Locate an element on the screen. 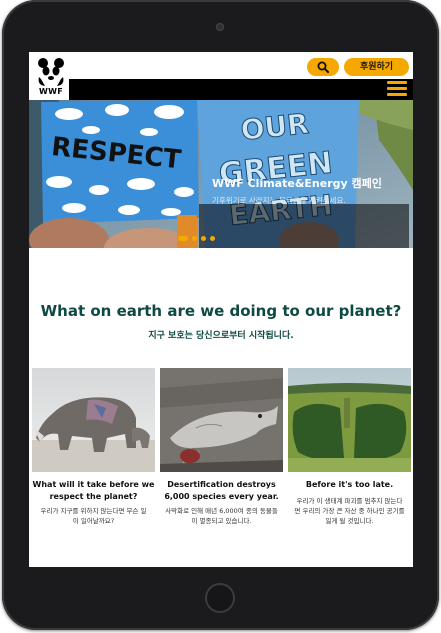 The width and height of the screenshot is (441, 633). card-desc-line: 우리가 이 생태계 파괴를 멈추지 않는다 is located at coordinates (349, 501).